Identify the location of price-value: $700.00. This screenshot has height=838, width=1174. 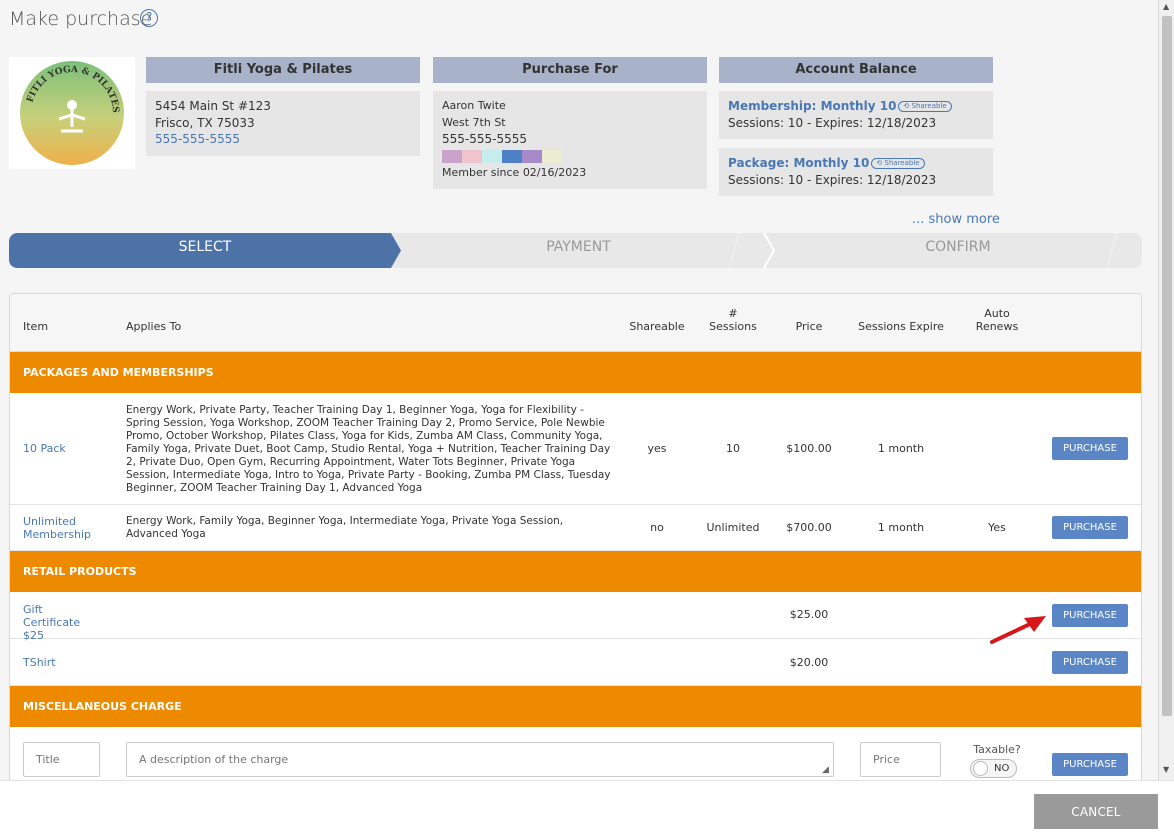
(809, 527).